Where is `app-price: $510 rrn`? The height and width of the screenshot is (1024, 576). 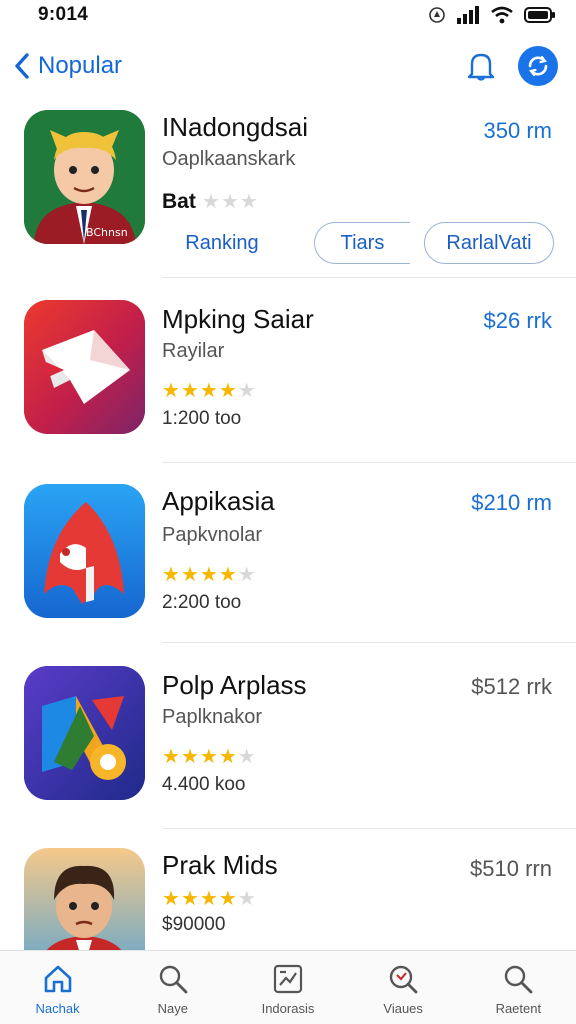 app-price: $510 rrn is located at coordinates (511, 869).